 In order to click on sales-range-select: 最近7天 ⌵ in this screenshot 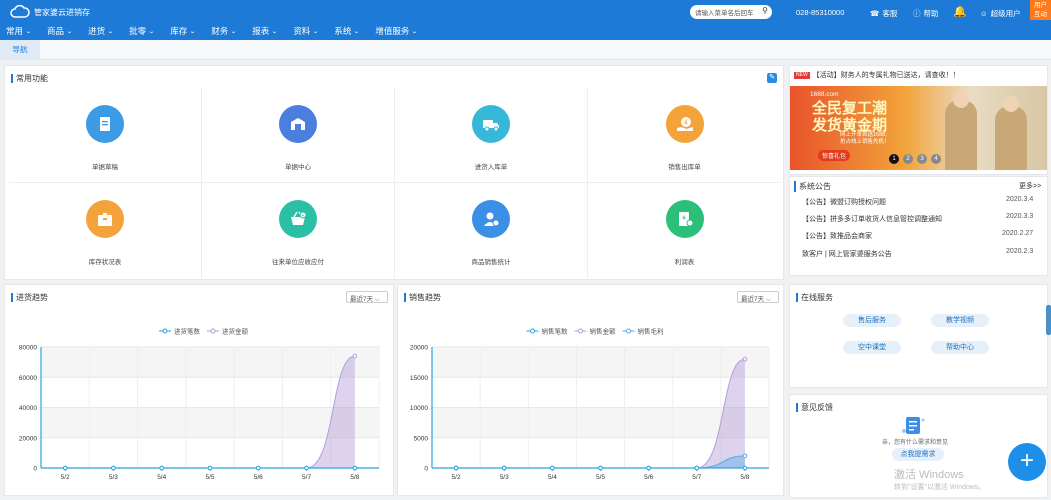, I will do `click(758, 297)`.